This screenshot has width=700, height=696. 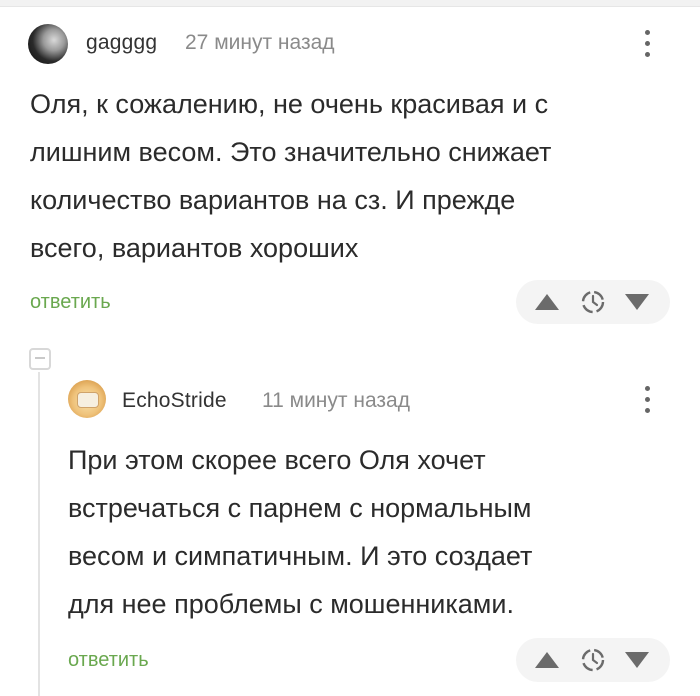 What do you see at coordinates (336, 400) in the screenshot?
I see `comment-time: 11 минут назад` at bounding box center [336, 400].